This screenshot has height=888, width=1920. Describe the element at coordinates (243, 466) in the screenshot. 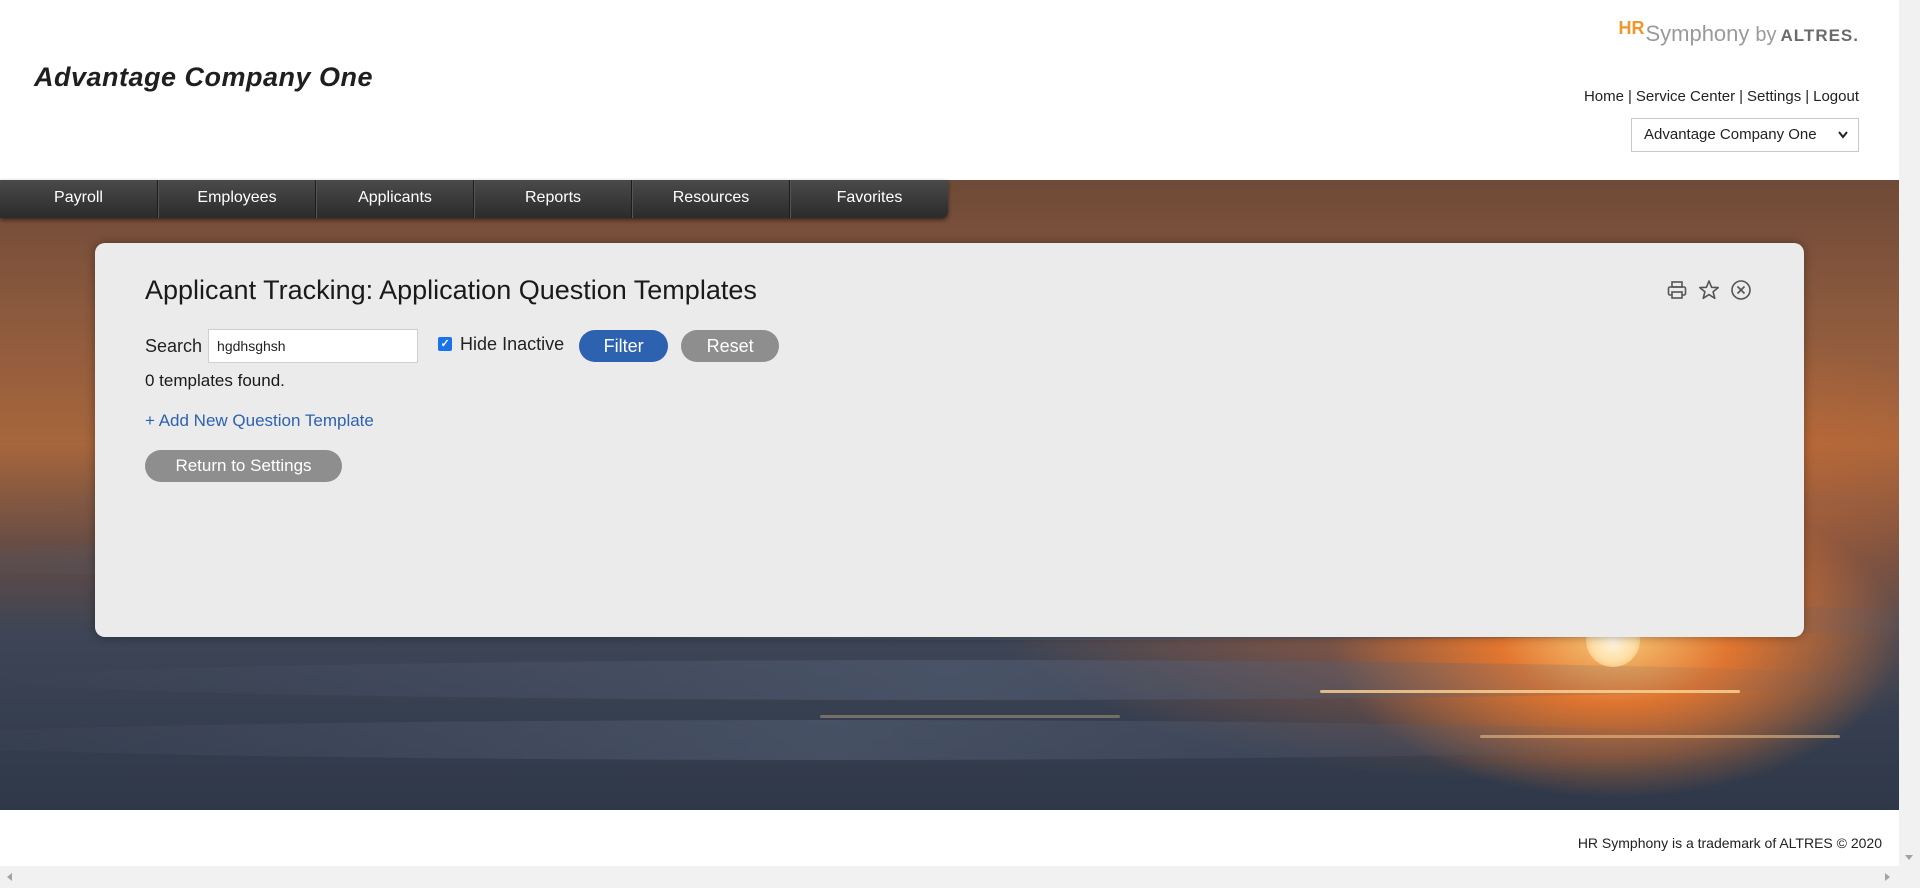

I see `return-to-settings-button: Return to Settings` at that location.